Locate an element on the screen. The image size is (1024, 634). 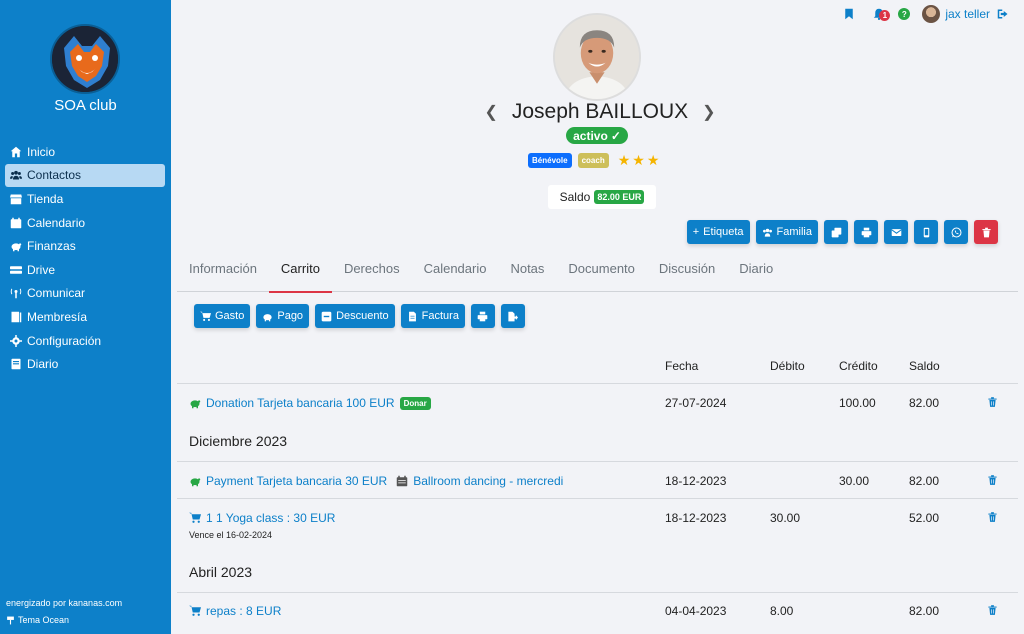
tab-informacion: Información is located at coordinates (223, 274).